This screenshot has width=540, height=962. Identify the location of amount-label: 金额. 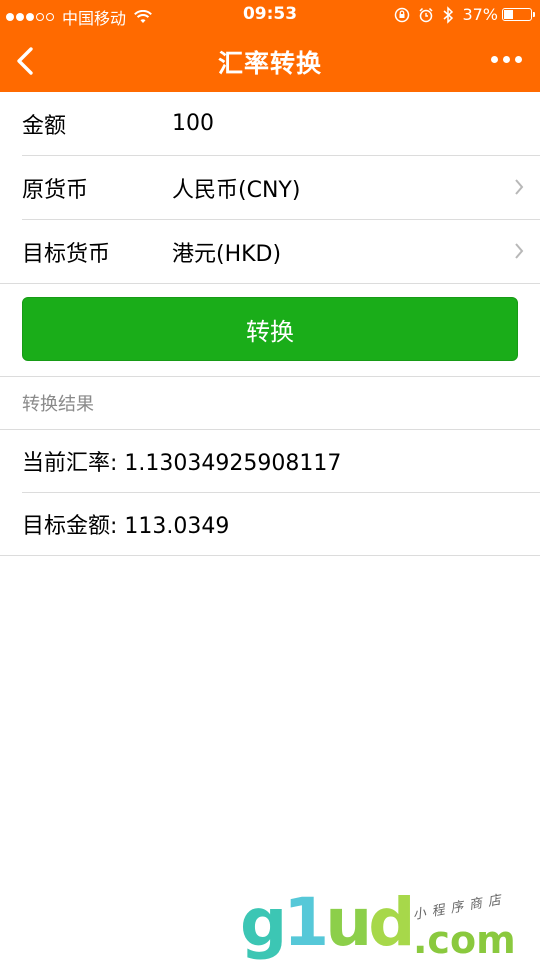
(44, 126).